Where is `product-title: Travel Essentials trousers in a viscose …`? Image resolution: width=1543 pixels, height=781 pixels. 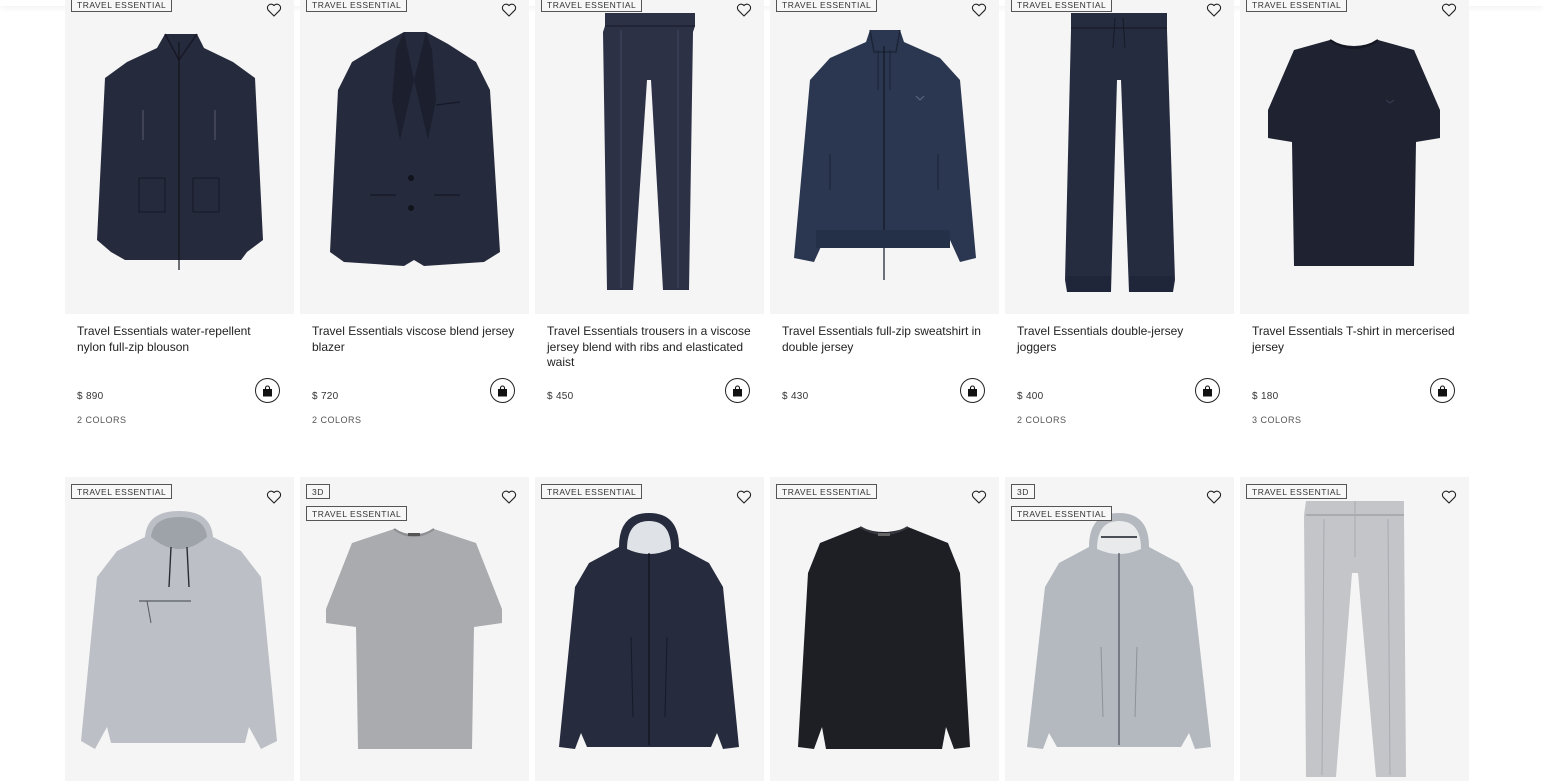
product-title: Travel Essentials trousers in a viscose … is located at coordinates (649, 347).